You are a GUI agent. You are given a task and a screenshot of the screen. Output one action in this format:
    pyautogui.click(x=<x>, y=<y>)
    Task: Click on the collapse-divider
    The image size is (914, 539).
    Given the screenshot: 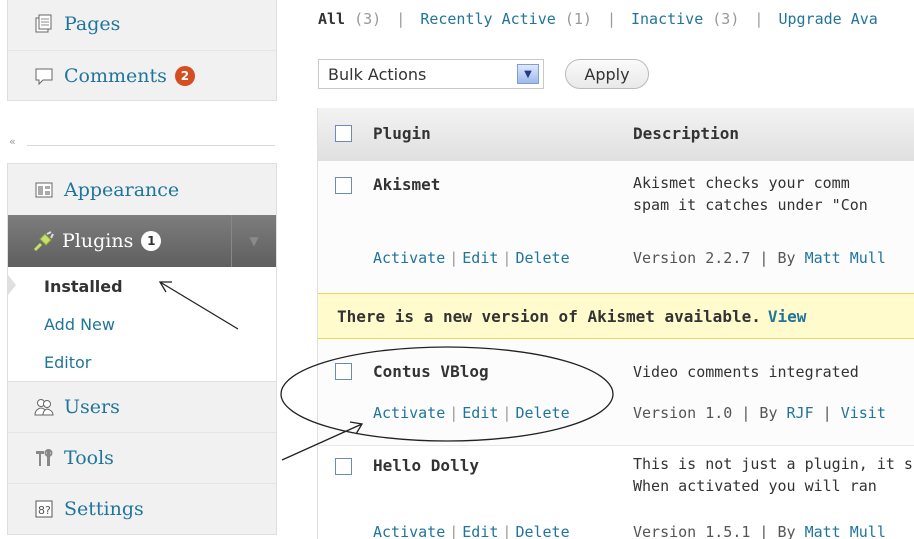 What is the action you would take?
    pyautogui.click(x=151, y=145)
    